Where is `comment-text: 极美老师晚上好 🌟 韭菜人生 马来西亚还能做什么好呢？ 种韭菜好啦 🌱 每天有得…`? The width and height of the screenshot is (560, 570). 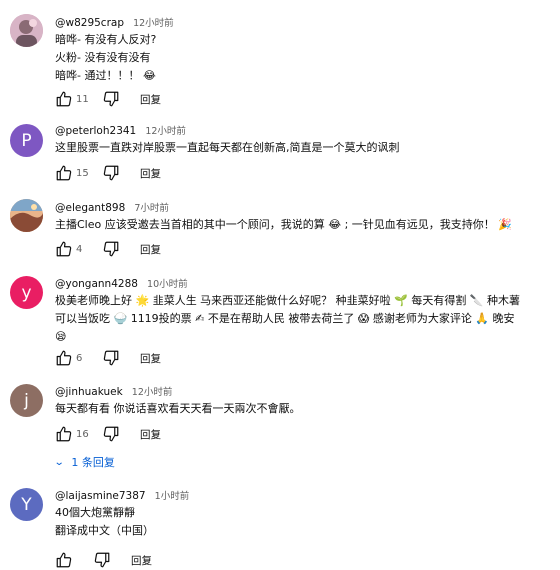 comment-text: 极美老师晚上好 🌟 韭菜人生 马来西亚还能做什么好呢？ 种韭菜好啦 🌱 每天有得… is located at coordinates (301, 319).